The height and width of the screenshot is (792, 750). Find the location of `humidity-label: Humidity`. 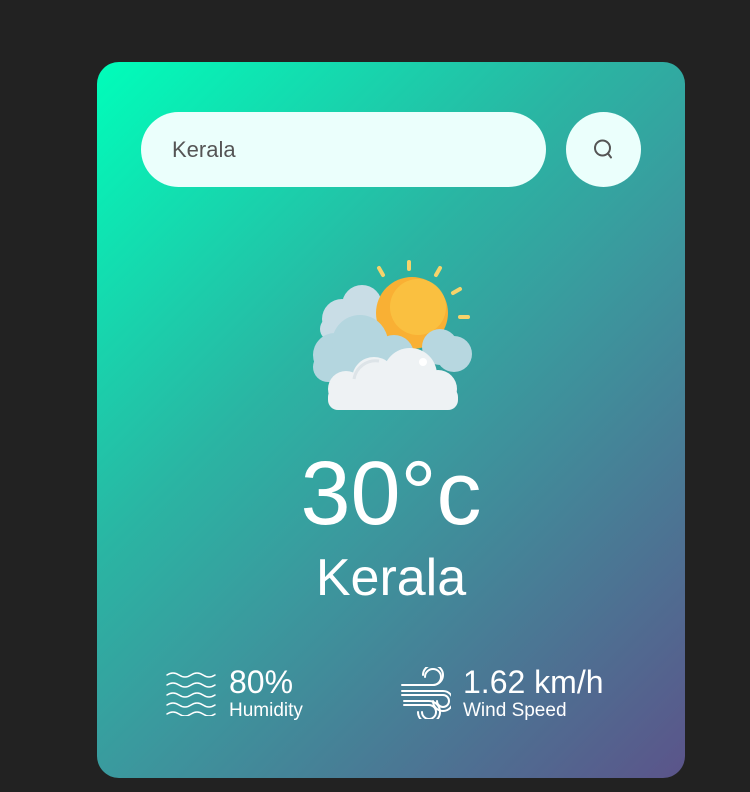

humidity-label: Humidity is located at coordinates (266, 710).